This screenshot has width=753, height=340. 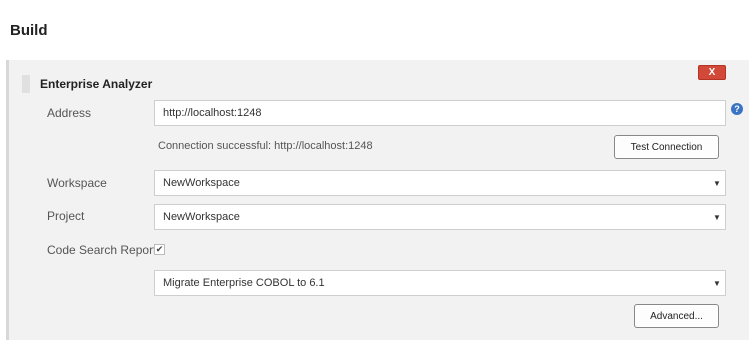 I want to click on code-search-label: Code Search Report, so click(x=102, y=250).